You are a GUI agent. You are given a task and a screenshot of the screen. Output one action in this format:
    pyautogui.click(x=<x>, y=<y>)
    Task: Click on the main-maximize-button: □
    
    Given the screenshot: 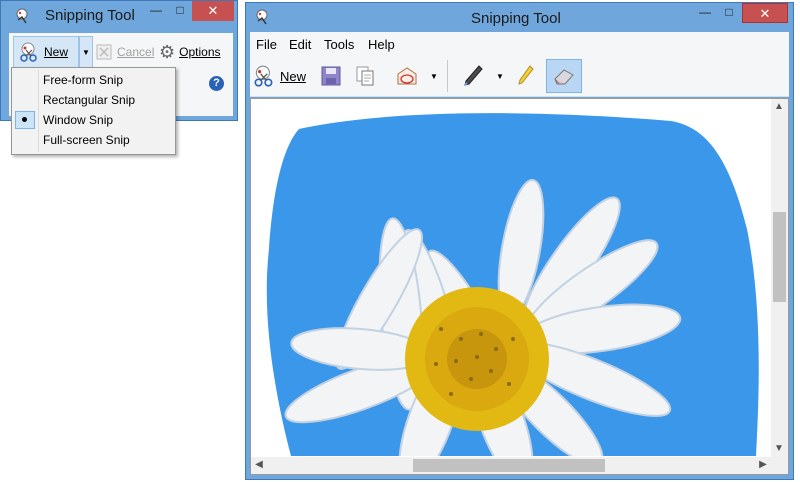 What is the action you would take?
    pyautogui.click(x=729, y=13)
    